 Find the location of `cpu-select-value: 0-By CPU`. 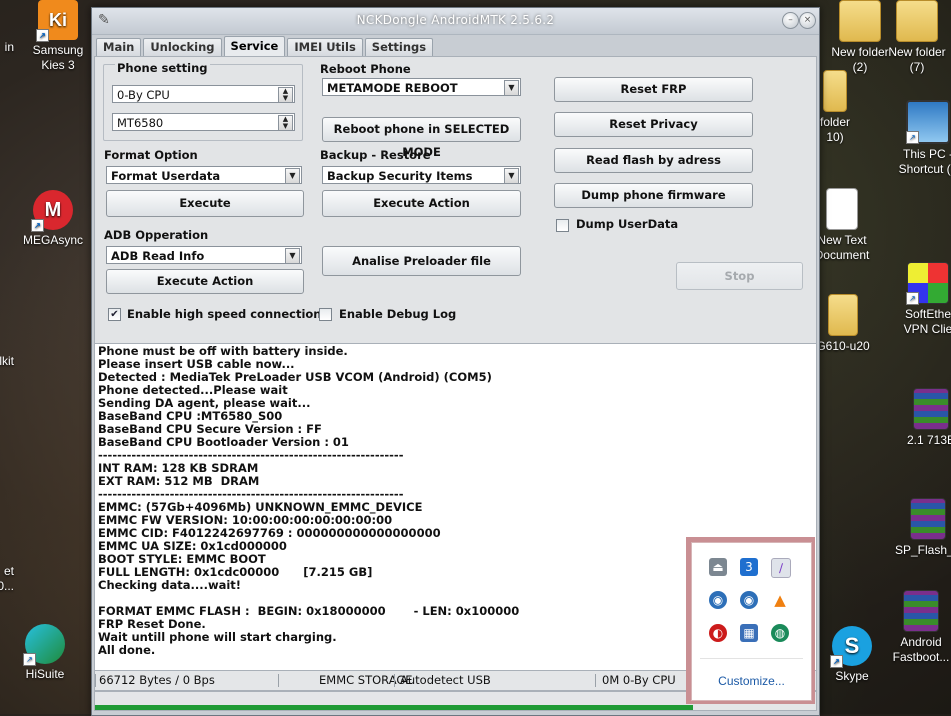

cpu-select-value: 0-By CPU is located at coordinates (143, 95).